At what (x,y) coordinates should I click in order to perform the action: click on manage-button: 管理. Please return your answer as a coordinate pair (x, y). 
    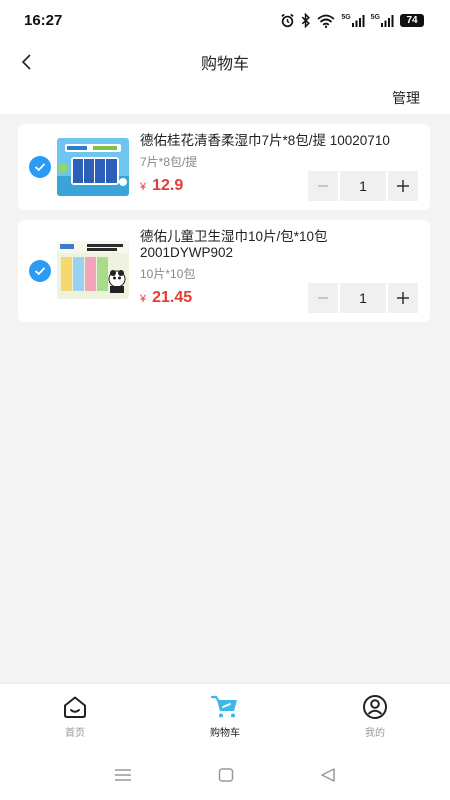
    Looking at the image, I should click on (406, 98).